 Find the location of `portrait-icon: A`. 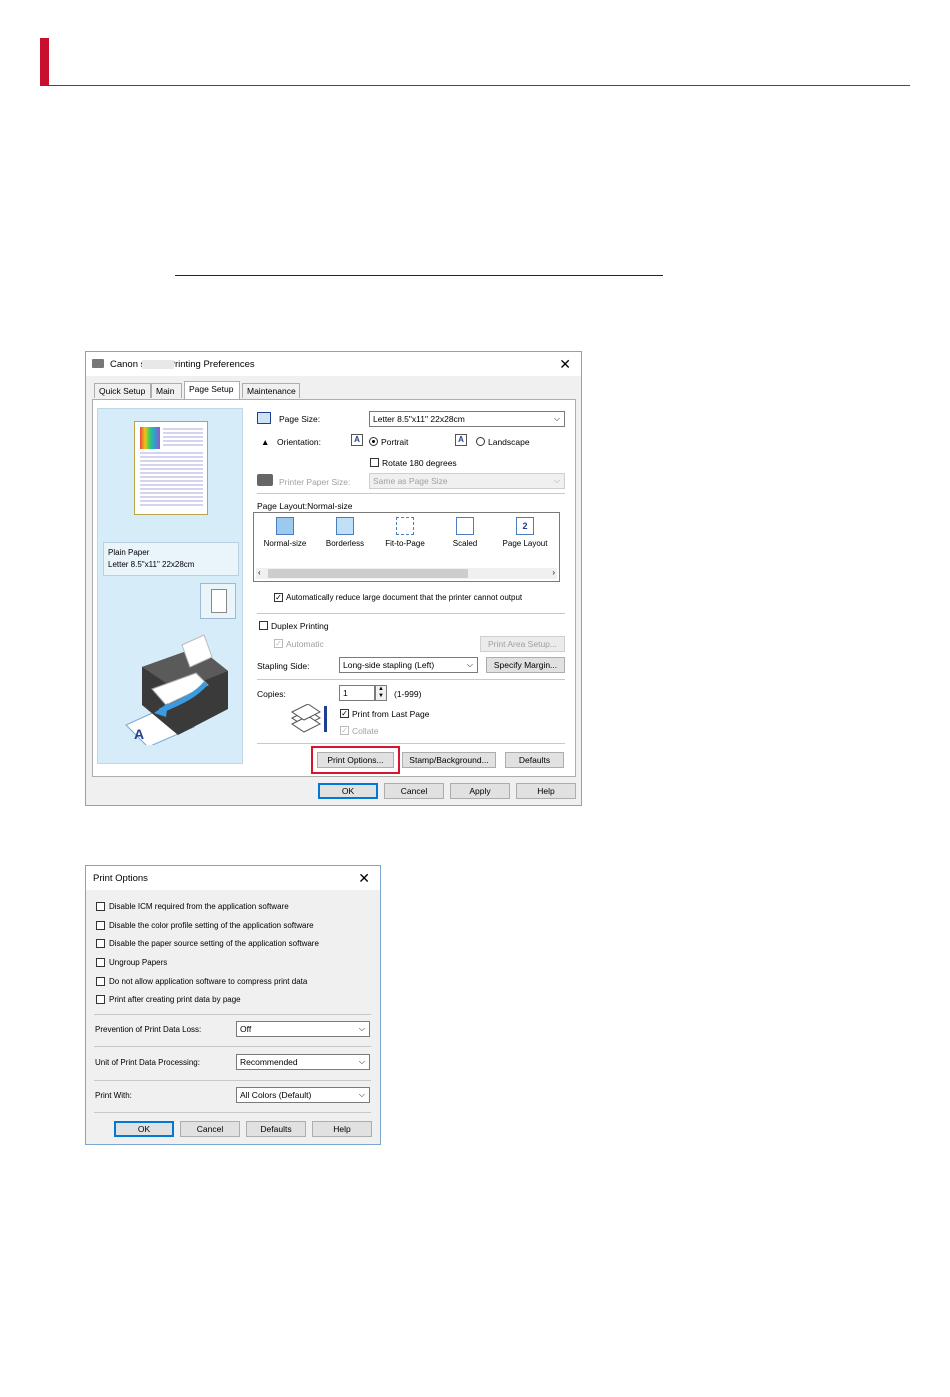

portrait-icon: A is located at coordinates (357, 440).